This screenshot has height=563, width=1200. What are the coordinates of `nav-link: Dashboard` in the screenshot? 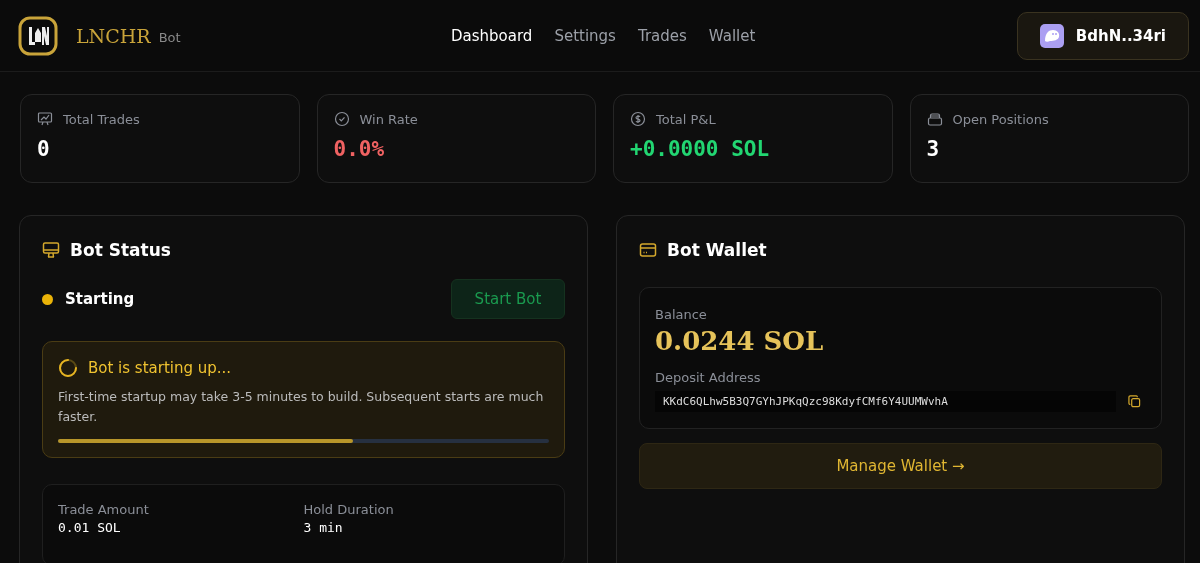 It's located at (492, 35).